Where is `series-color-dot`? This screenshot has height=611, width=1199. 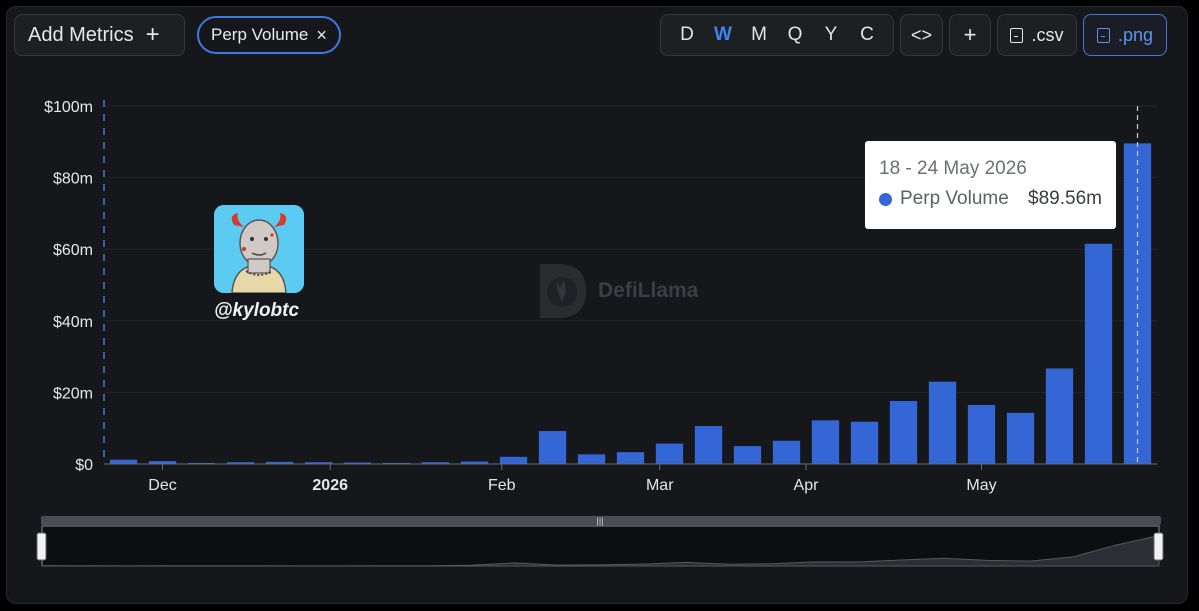 series-color-dot is located at coordinates (885, 199).